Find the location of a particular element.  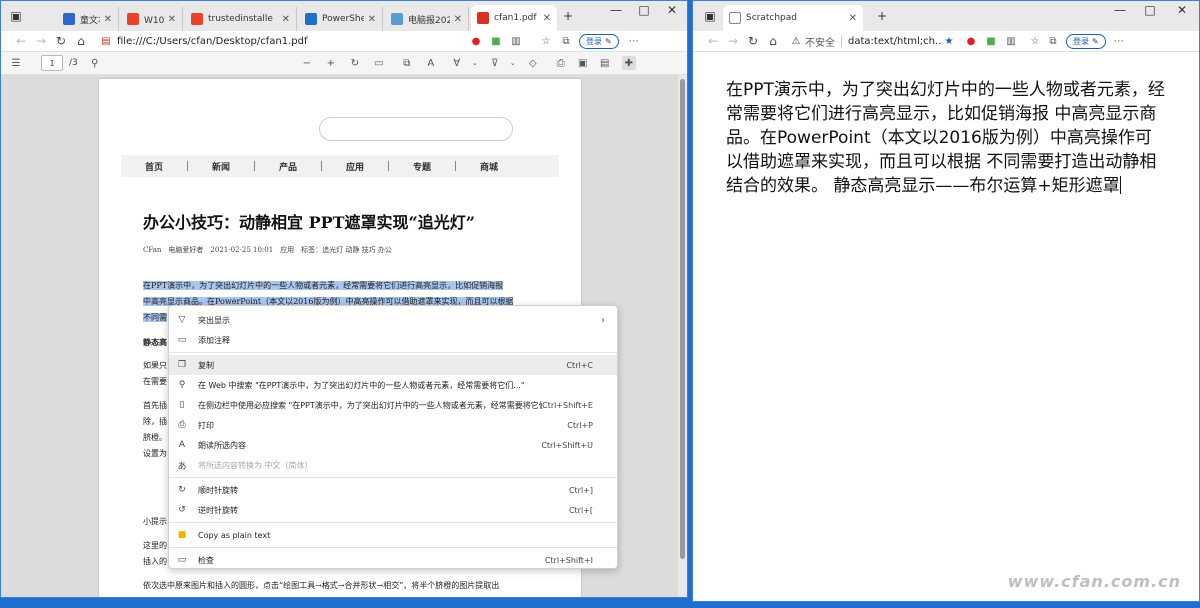

new-tab-button-right: + is located at coordinates (882, 16).